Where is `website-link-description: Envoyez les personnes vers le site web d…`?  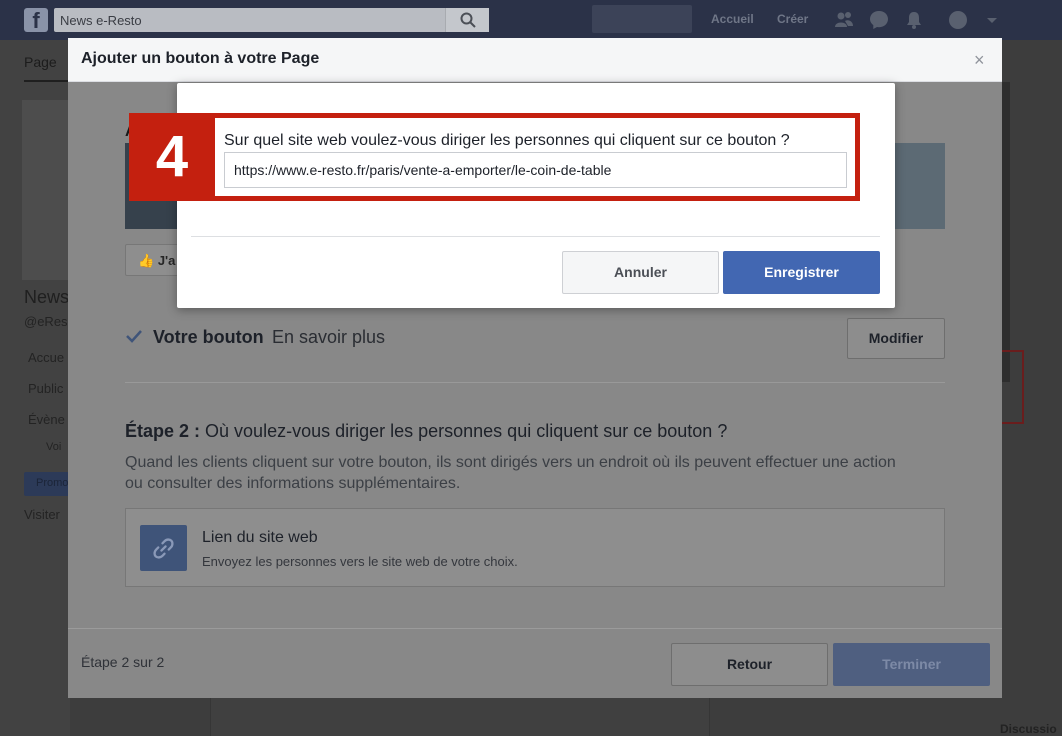 website-link-description: Envoyez les personnes vers le site web d… is located at coordinates (360, 561).